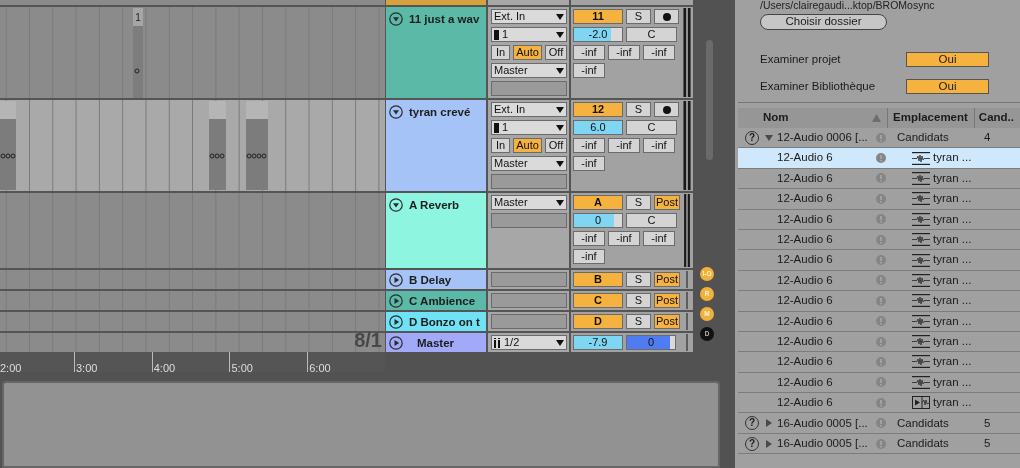  I want to click on track-header: Master, so click(435, 342).